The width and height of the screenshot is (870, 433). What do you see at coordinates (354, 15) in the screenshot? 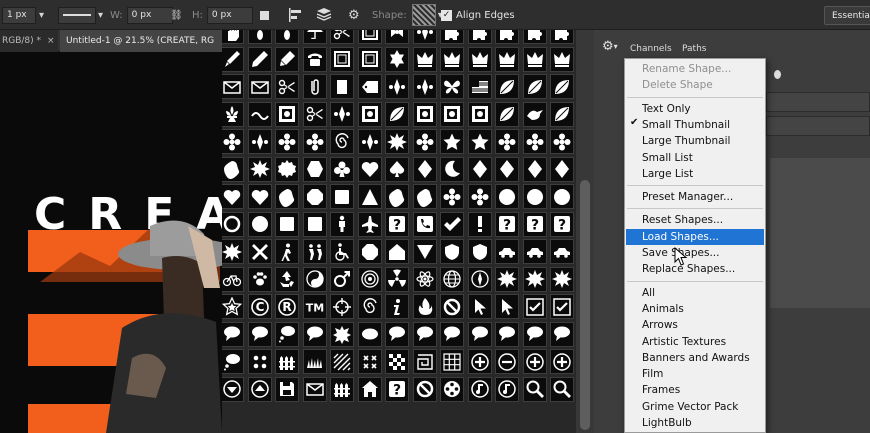
I see `gear-icon: ⚙` at bounding box center [354, 15].